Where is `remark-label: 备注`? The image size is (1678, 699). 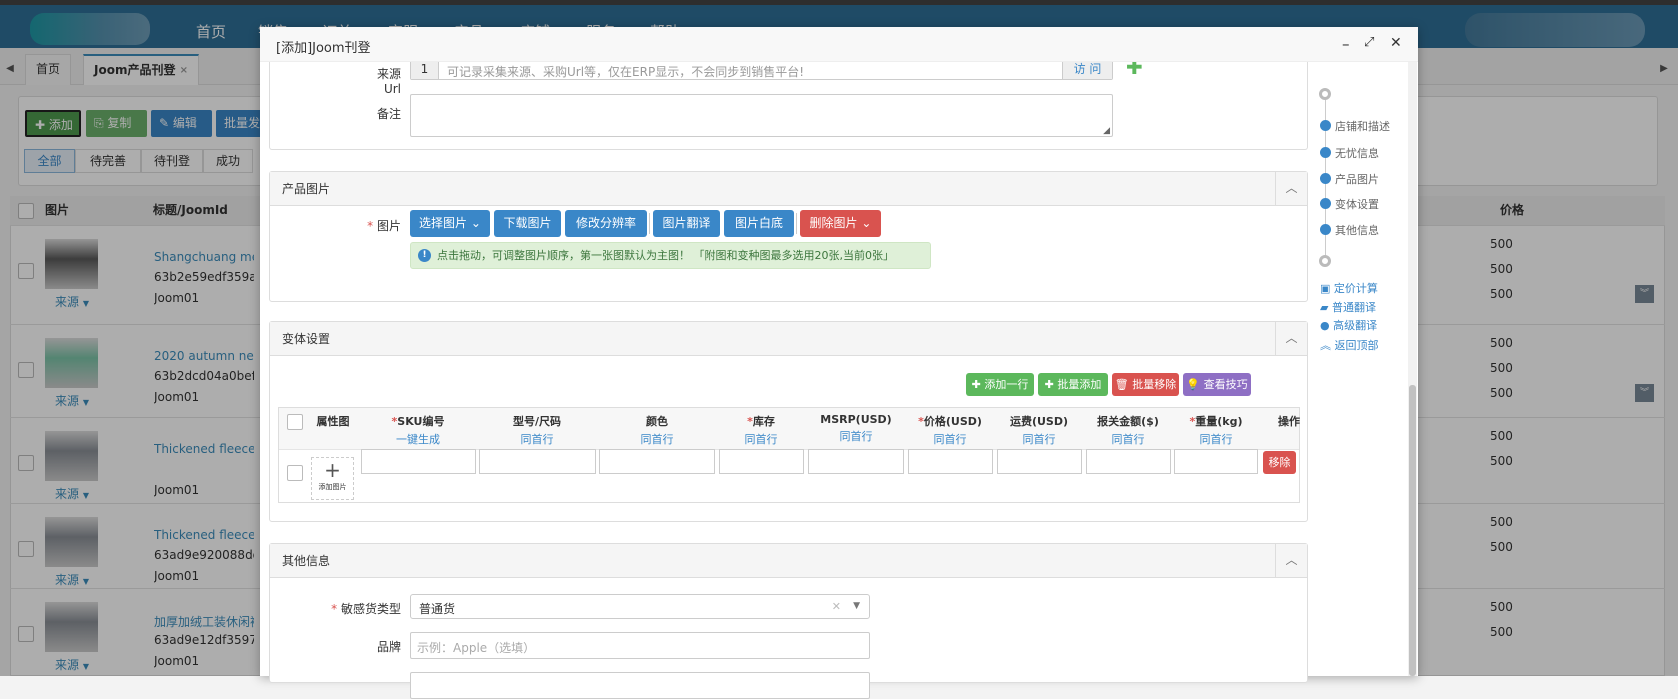
remark-label: 备注 is located at coordinates (388, 114).